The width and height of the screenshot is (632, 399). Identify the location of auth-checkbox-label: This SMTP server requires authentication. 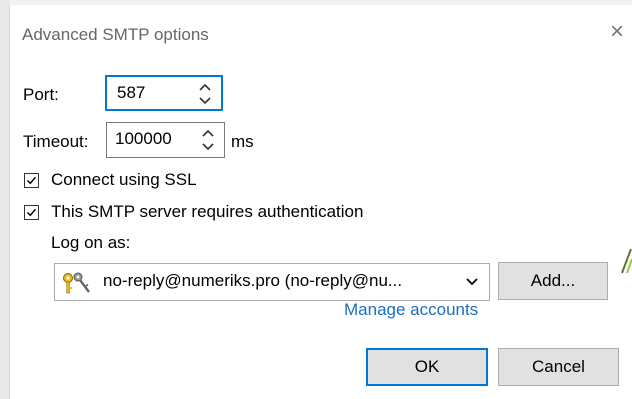
(207, 212).